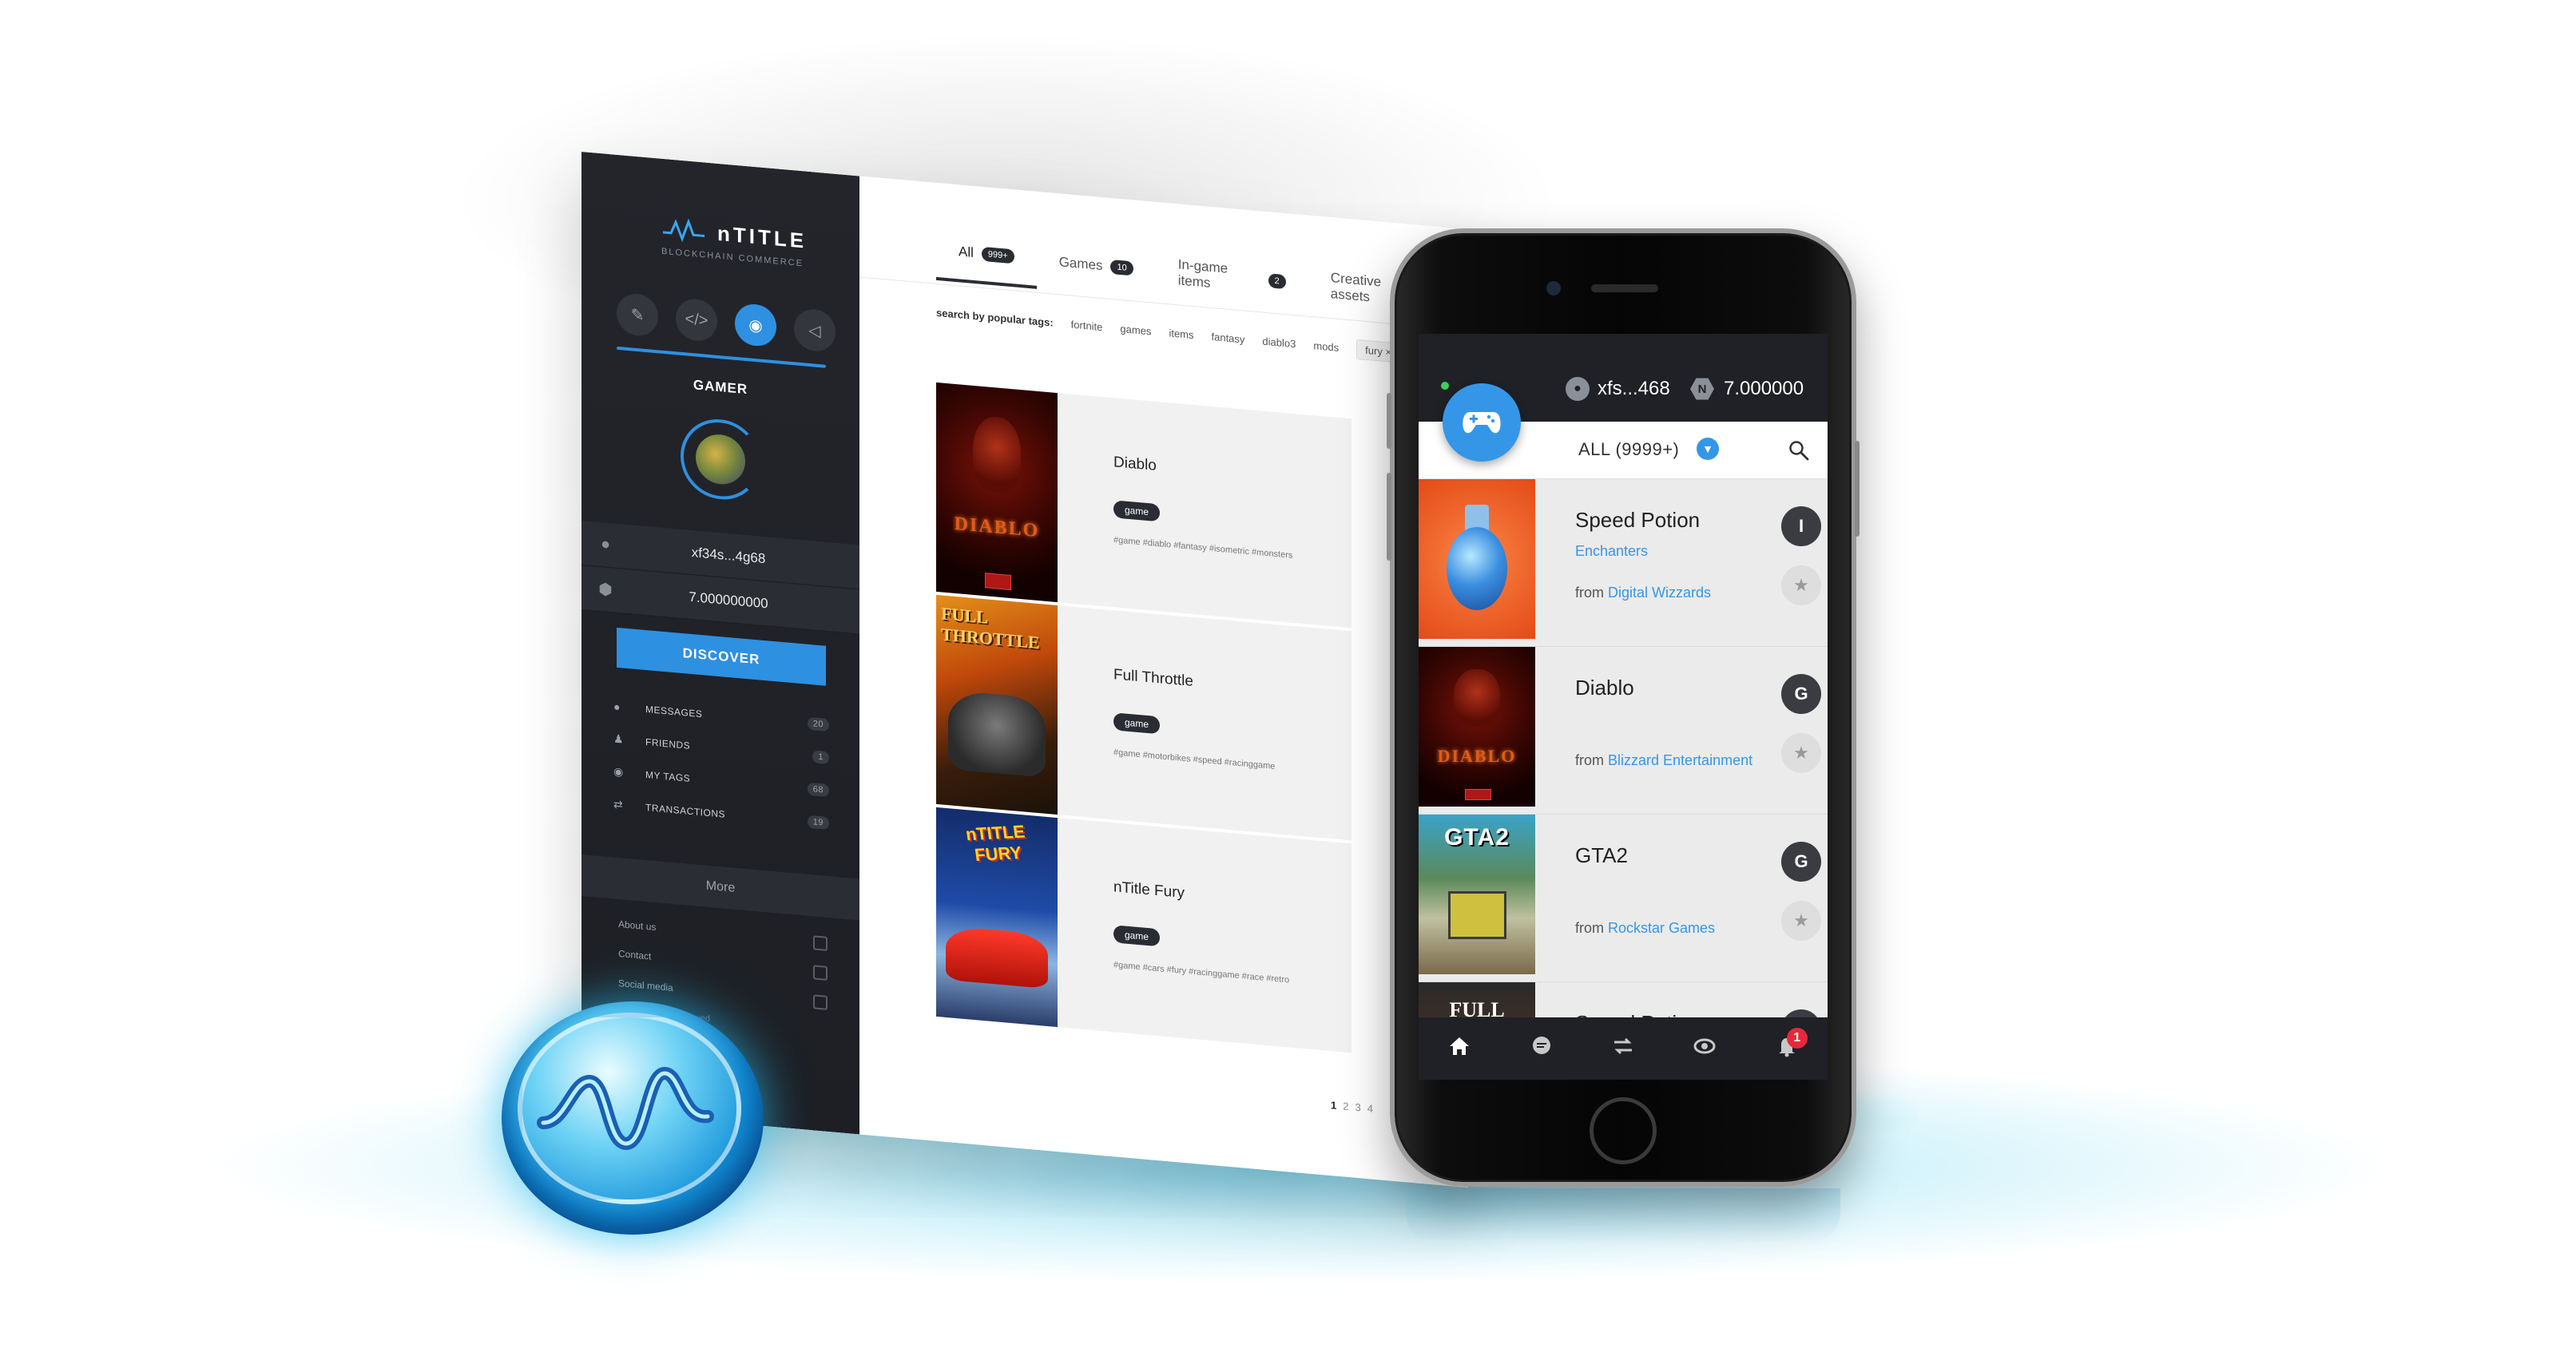 The width and height of the screenshot is (2576, 1356). I want to click on balance-value: 7.000000000, so click(728, 600).